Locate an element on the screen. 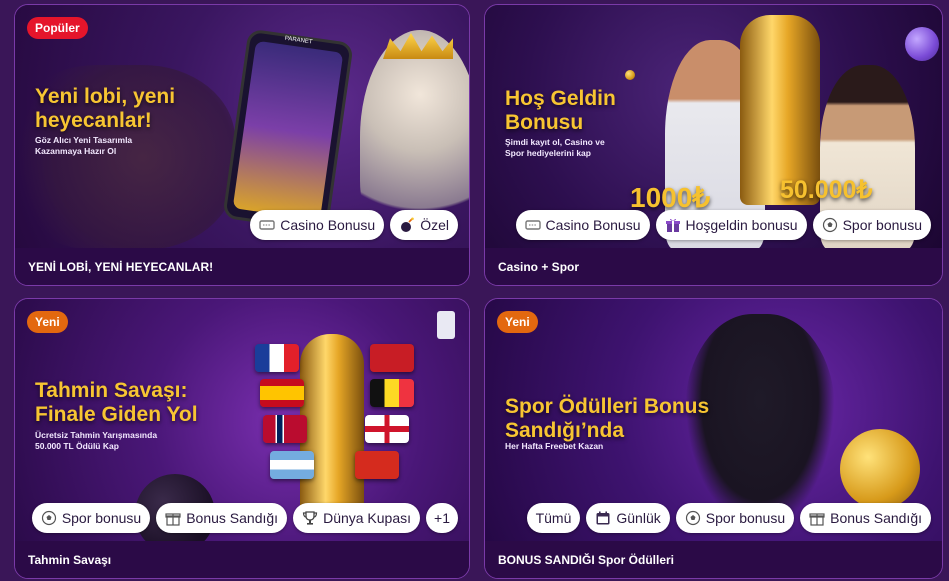 The width and height of the screenshot is (949, 581). bomb-icon is located at coordinates (408, 224).